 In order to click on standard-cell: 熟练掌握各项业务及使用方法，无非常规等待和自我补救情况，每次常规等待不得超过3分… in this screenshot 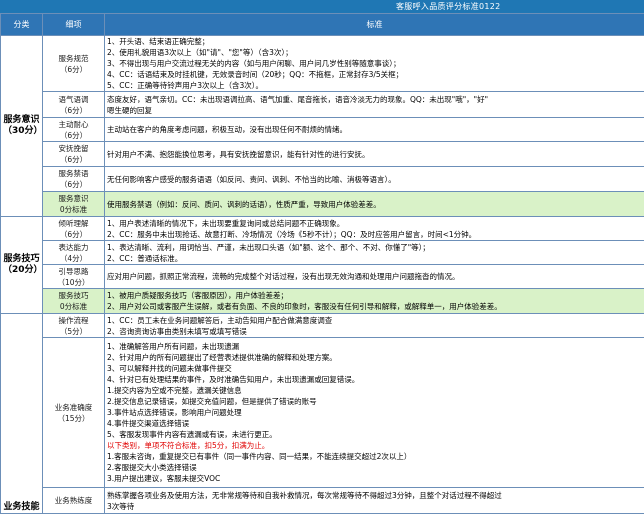, I will do `click(374, 500)`.